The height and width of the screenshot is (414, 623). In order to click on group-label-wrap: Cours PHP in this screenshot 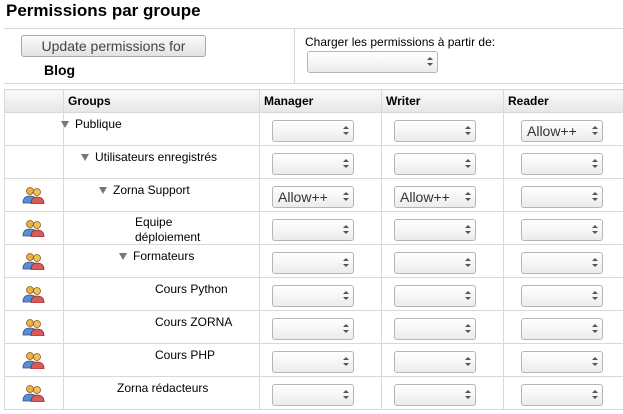, I will do `click(205, 355)`.